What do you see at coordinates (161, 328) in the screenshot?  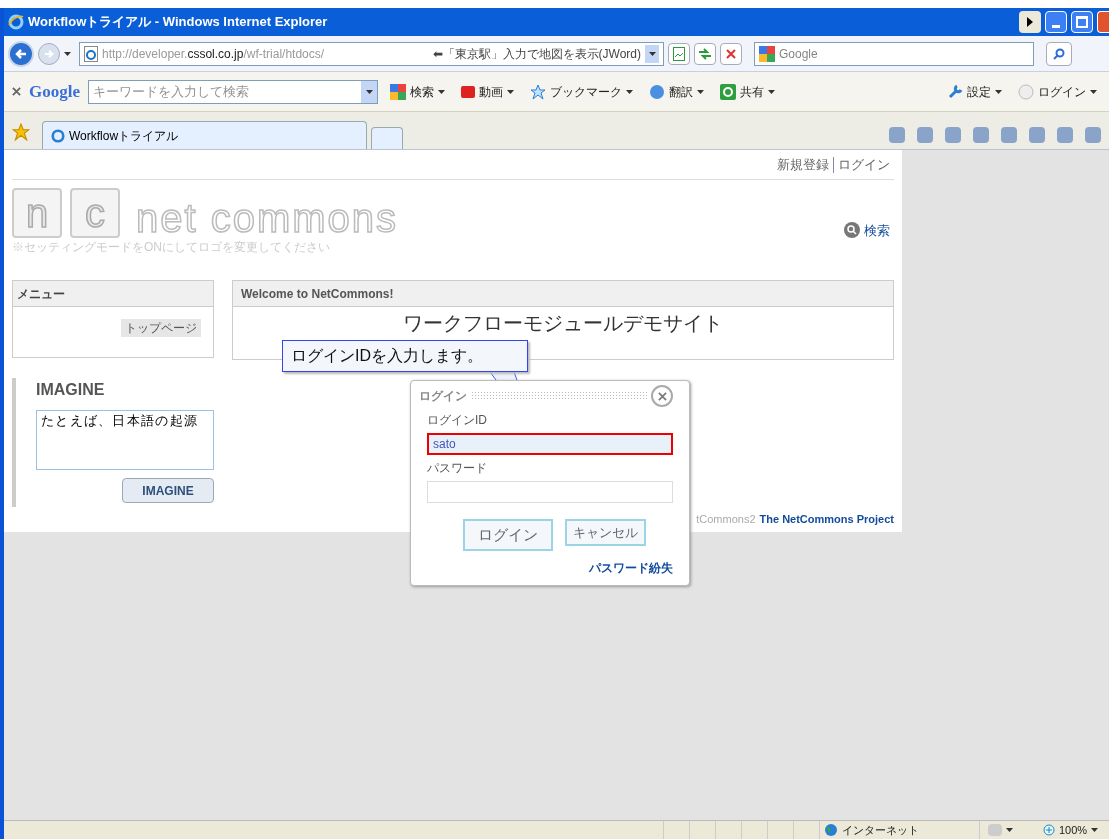 I see `menu-item: トップページ` at bounding box center [161, 328].